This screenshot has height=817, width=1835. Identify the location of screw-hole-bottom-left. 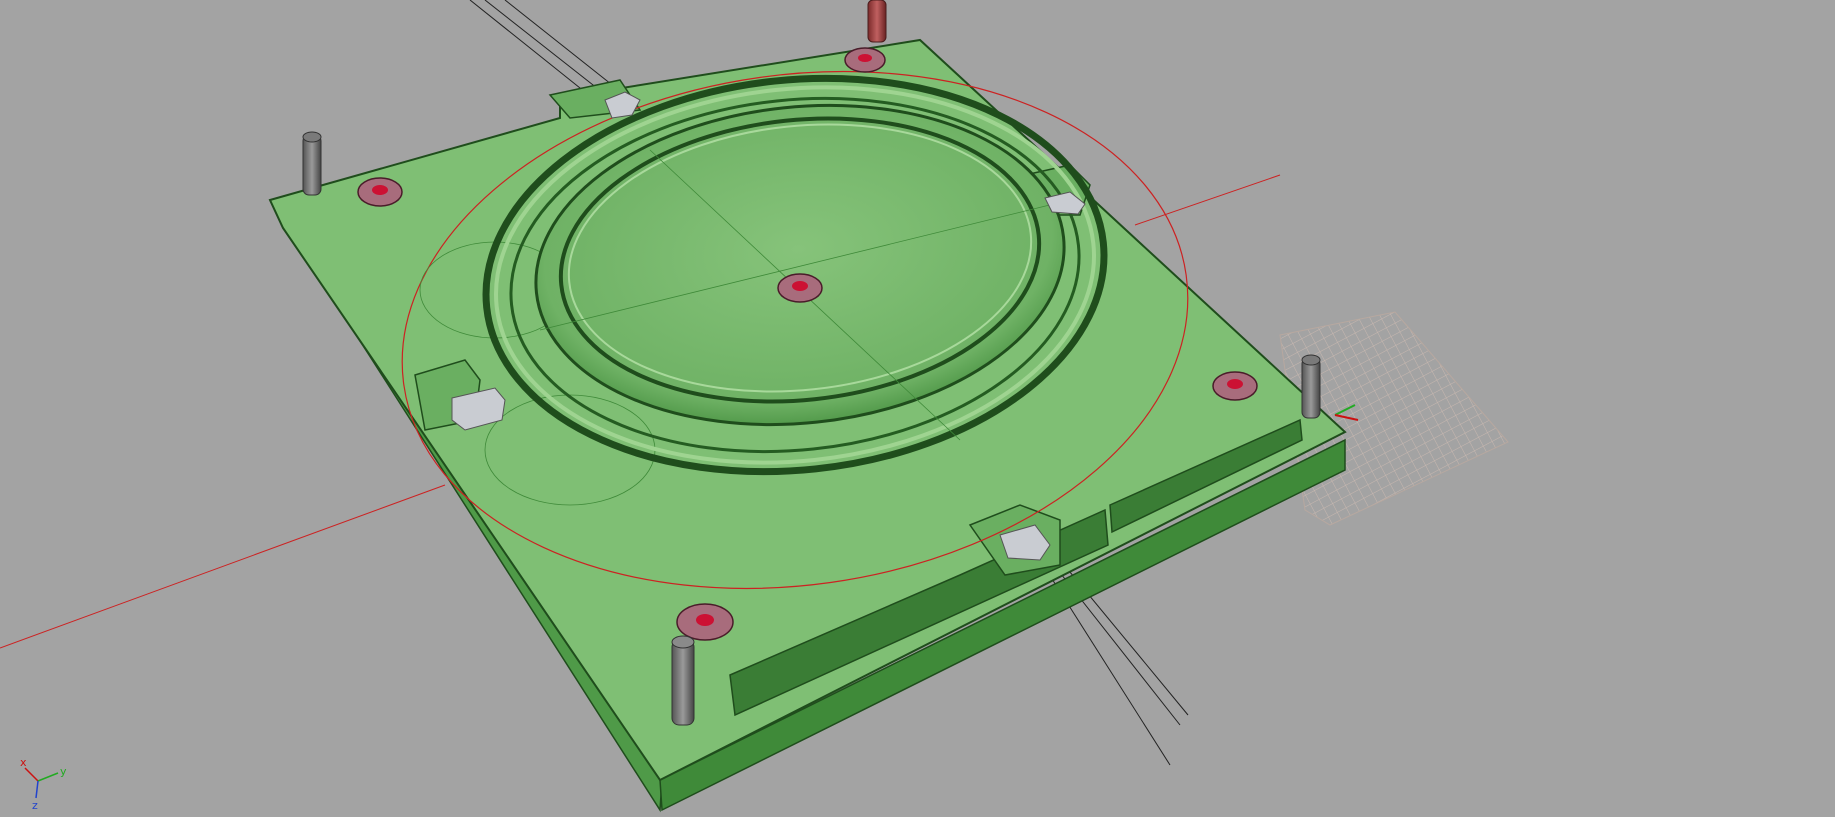
(705, 622).